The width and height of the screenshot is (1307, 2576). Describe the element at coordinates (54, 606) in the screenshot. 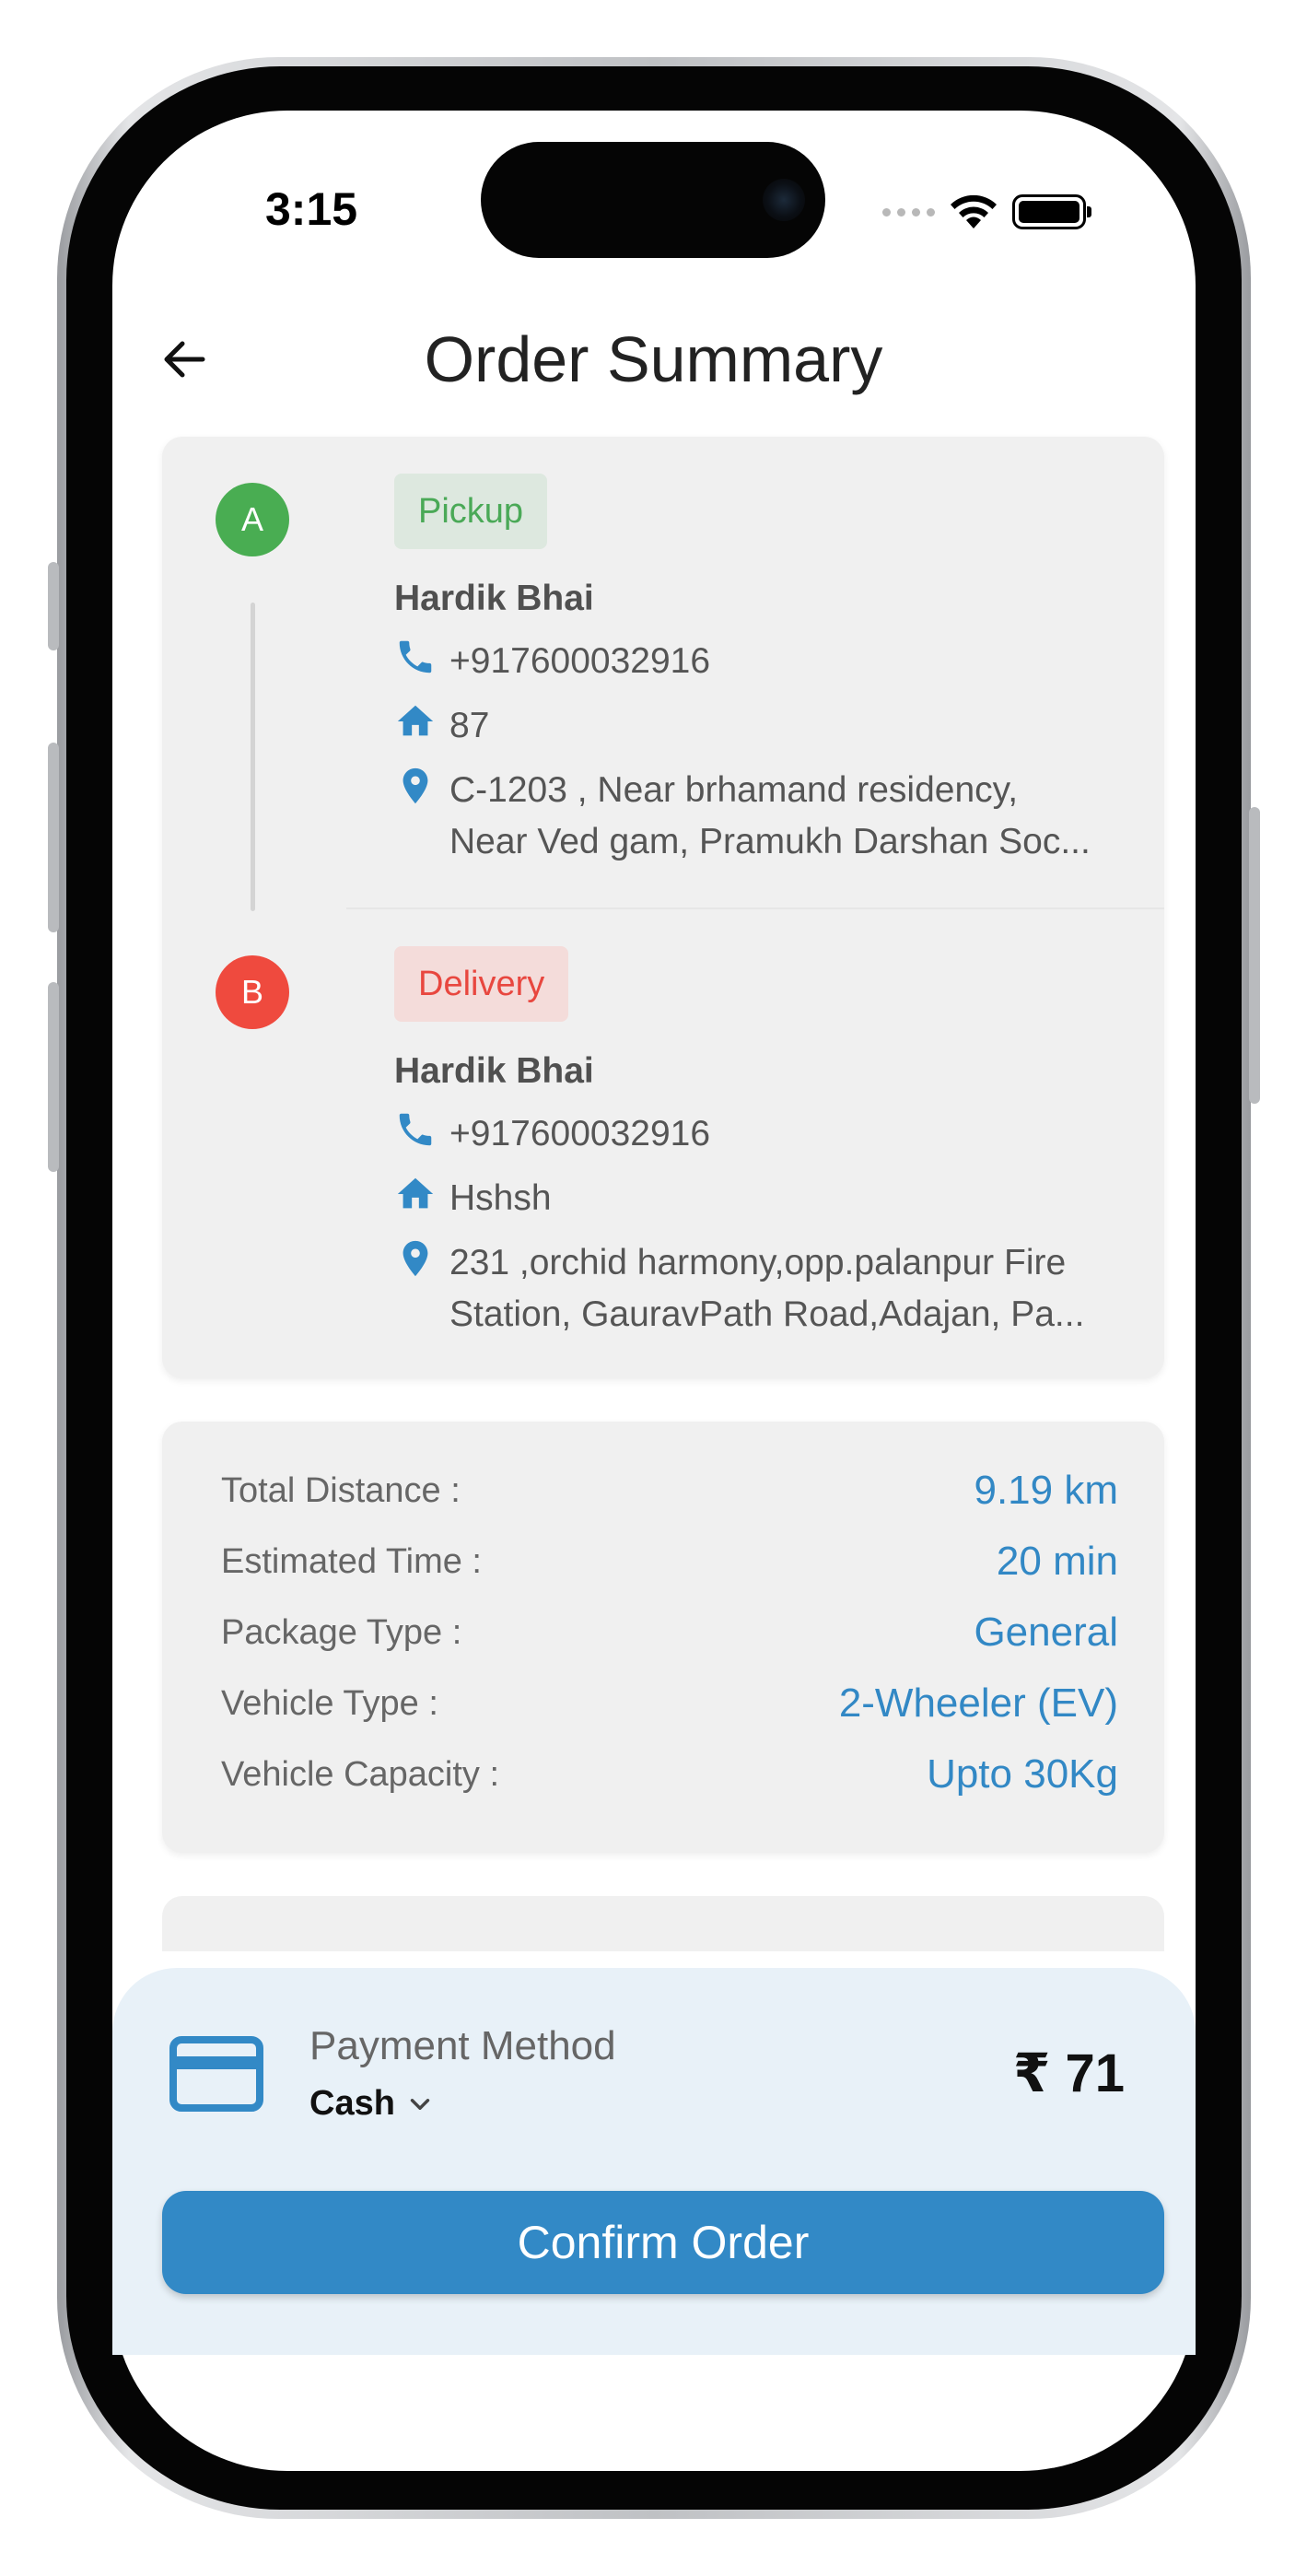

I see `action-button` at that location.